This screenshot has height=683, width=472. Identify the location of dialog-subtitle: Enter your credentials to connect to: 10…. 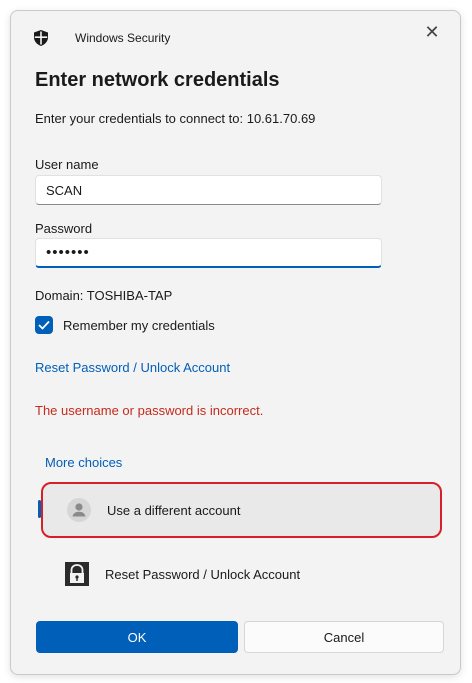
(175, 118).